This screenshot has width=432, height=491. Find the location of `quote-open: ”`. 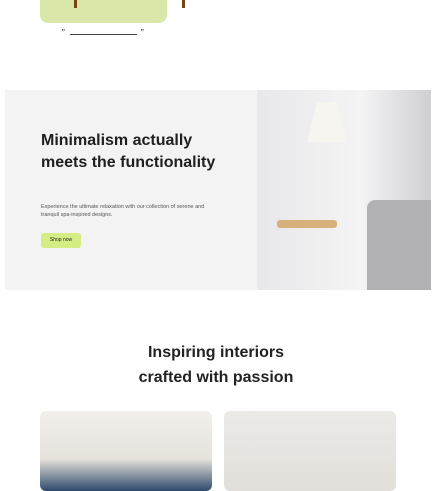

quote-open: ” is located at coordinates (63, 33).